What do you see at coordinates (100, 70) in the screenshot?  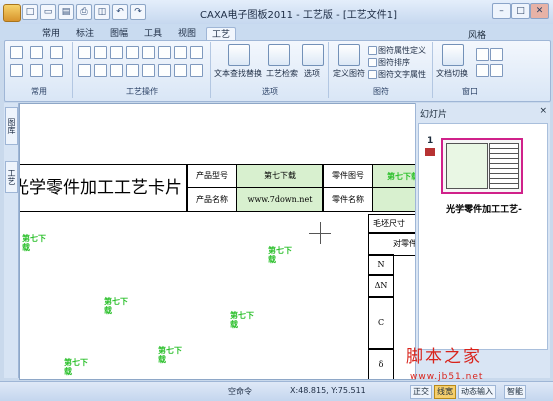 I see `filter-icon` at bounding box center [100, 70].